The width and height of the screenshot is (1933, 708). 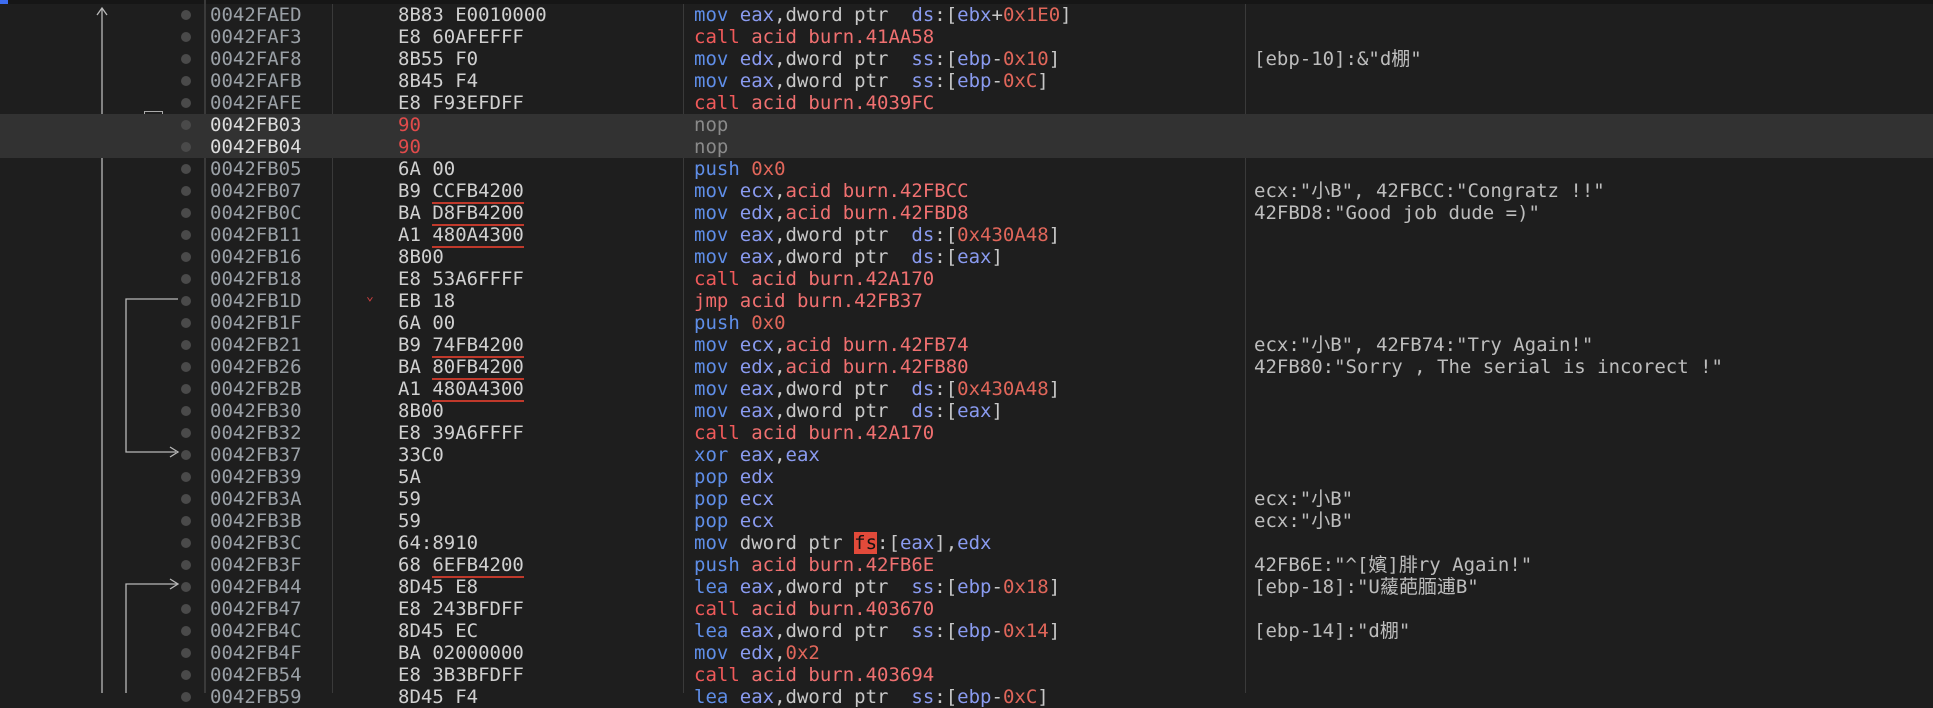 I want to click on address: 0042FB18, so click(x=256, y=279).